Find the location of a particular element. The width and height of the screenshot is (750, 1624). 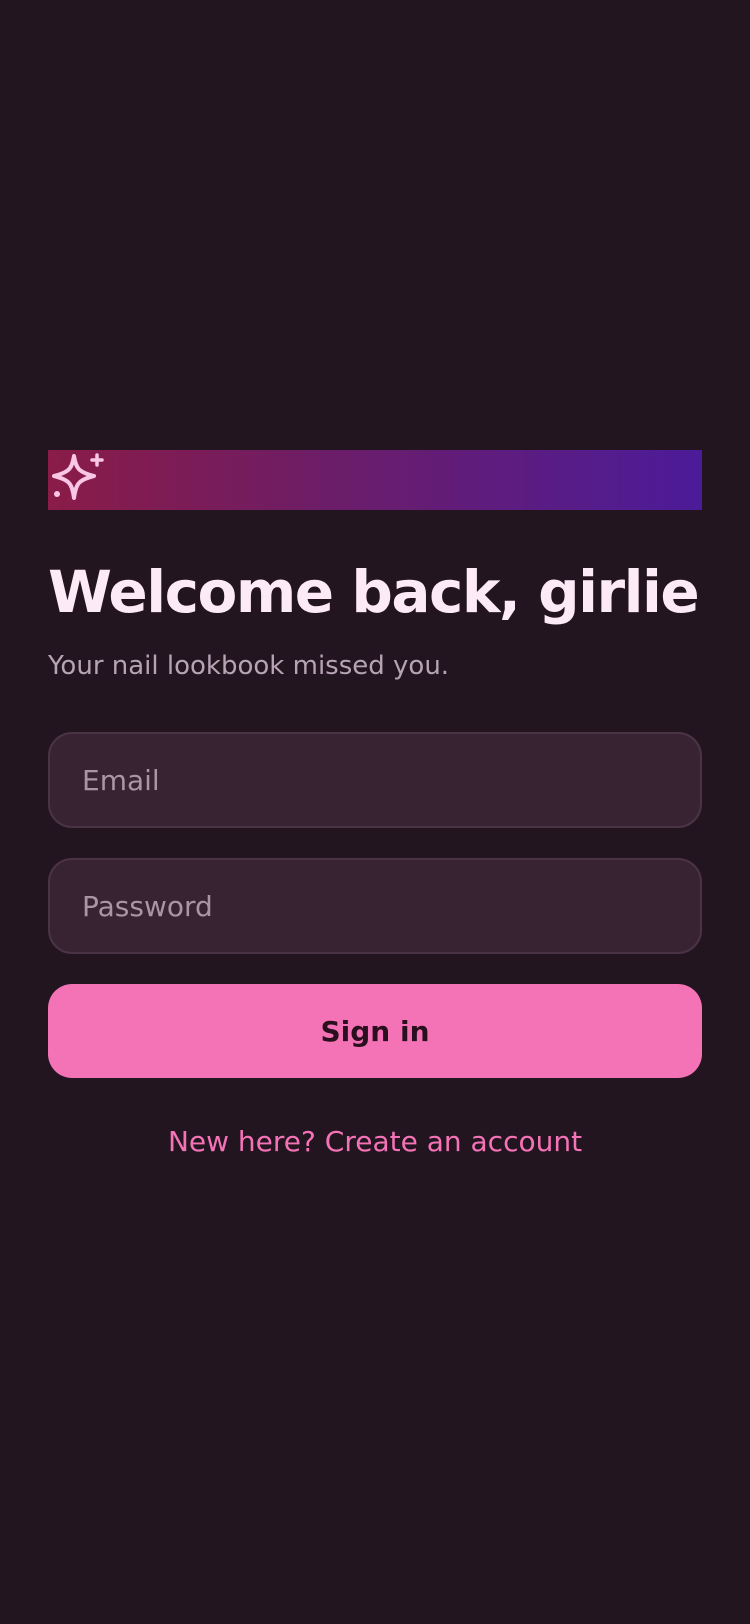

hero-banner is located at coordinates (375, 480).